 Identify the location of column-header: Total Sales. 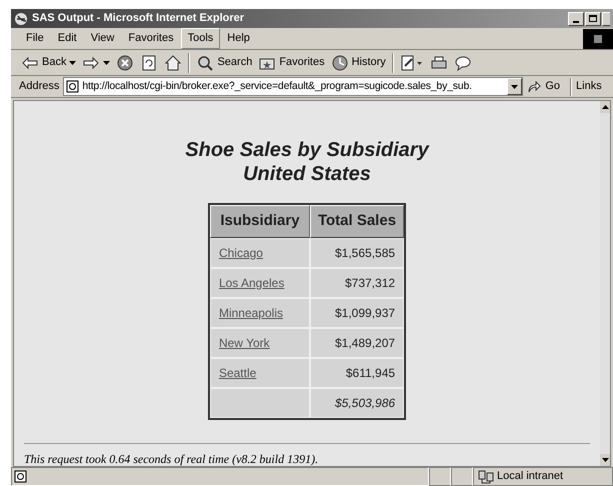
(357, 221).